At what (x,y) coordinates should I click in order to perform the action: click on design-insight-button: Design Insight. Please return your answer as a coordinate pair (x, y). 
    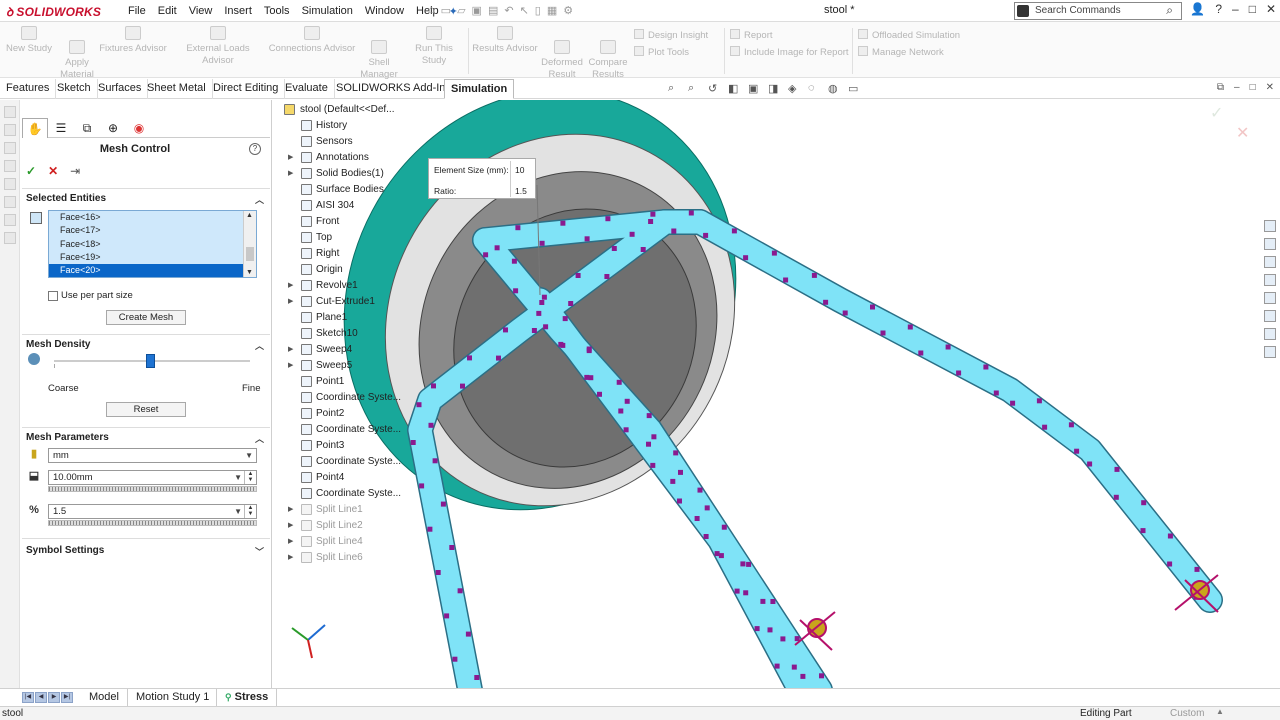
    Looking at the image, I should click on (671, 35).